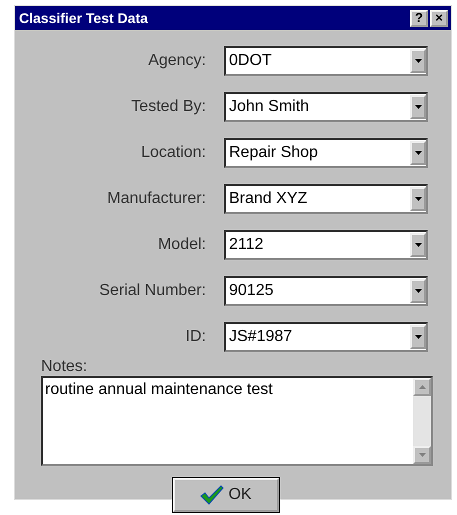 The image size is (457, 515). Describe the element at coordinates (181, 245) in the screenshot. I see `field-label: Model:` at that location.